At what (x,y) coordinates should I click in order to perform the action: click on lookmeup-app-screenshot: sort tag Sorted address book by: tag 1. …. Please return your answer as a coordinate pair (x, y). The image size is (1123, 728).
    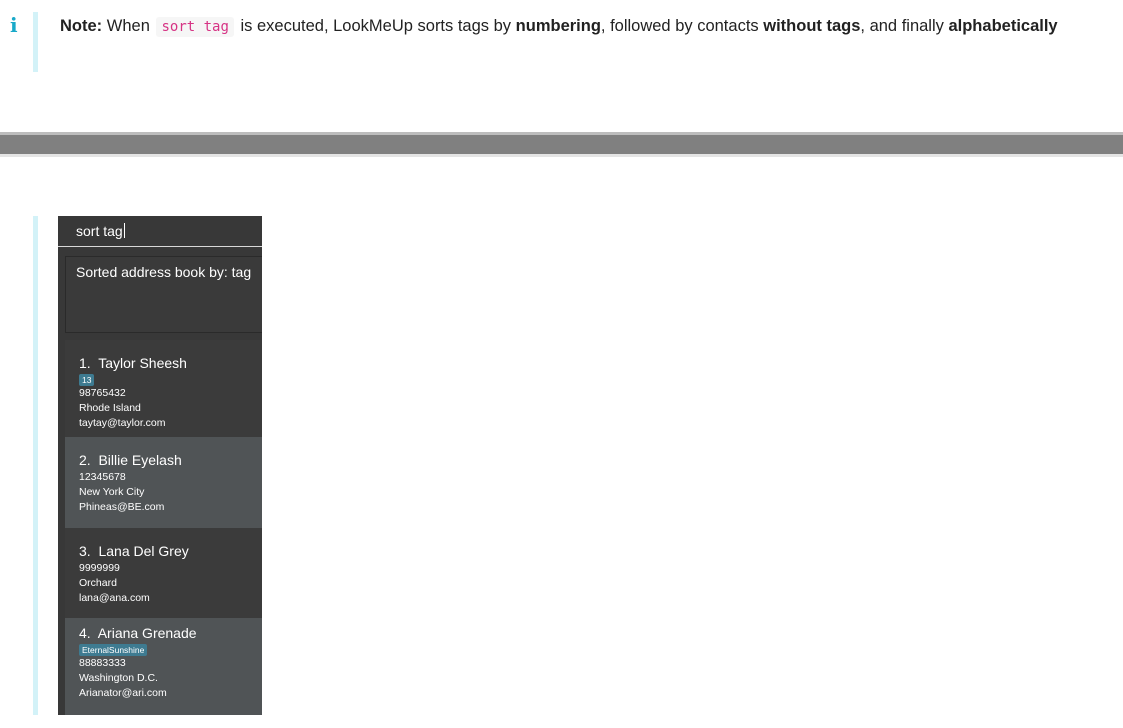
    Looking at the image, I should click on (160, 465).